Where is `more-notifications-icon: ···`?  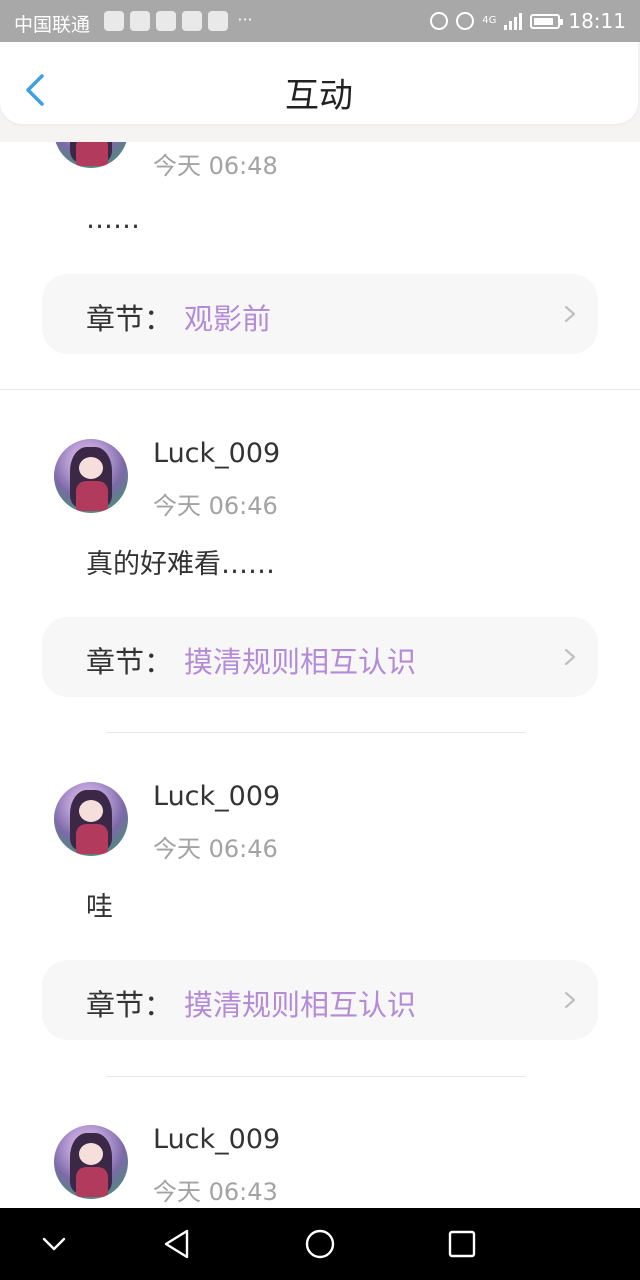
more-notifications-icon: ··· is located at coordinates (245, 19).